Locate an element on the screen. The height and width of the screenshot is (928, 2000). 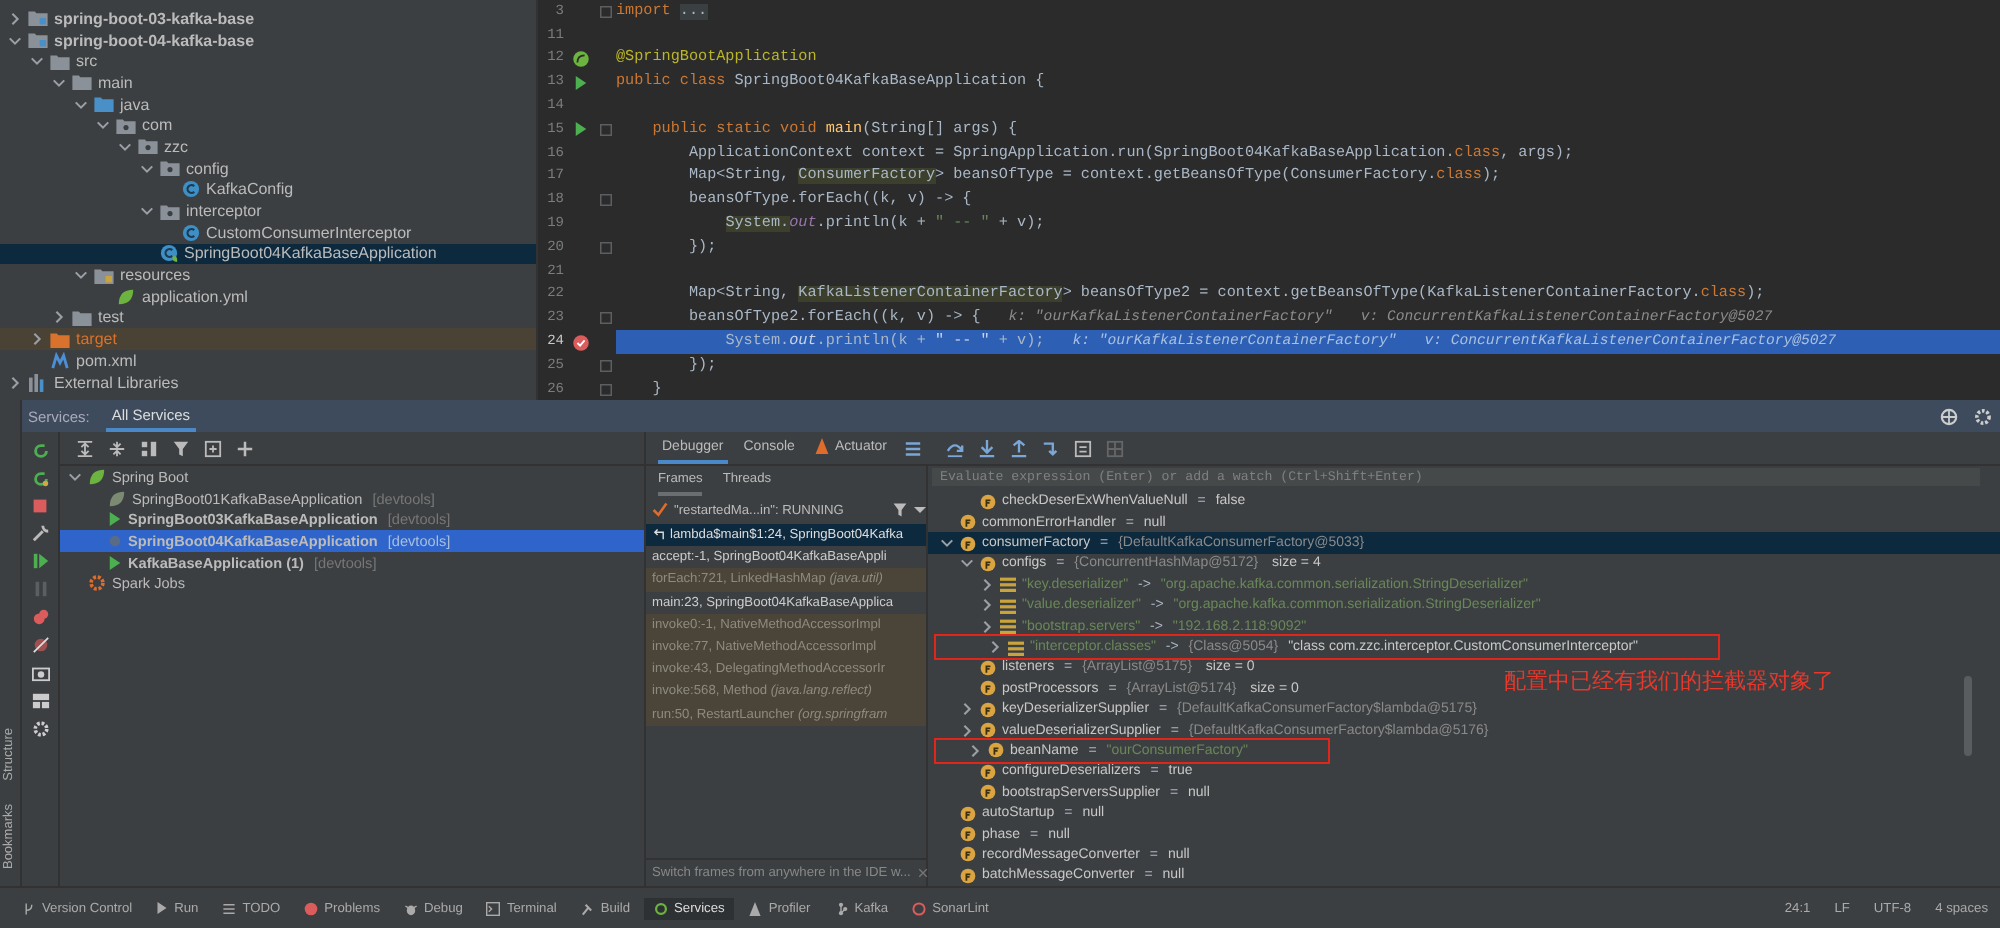
rerun-icon is located at coordinates (40, 451).